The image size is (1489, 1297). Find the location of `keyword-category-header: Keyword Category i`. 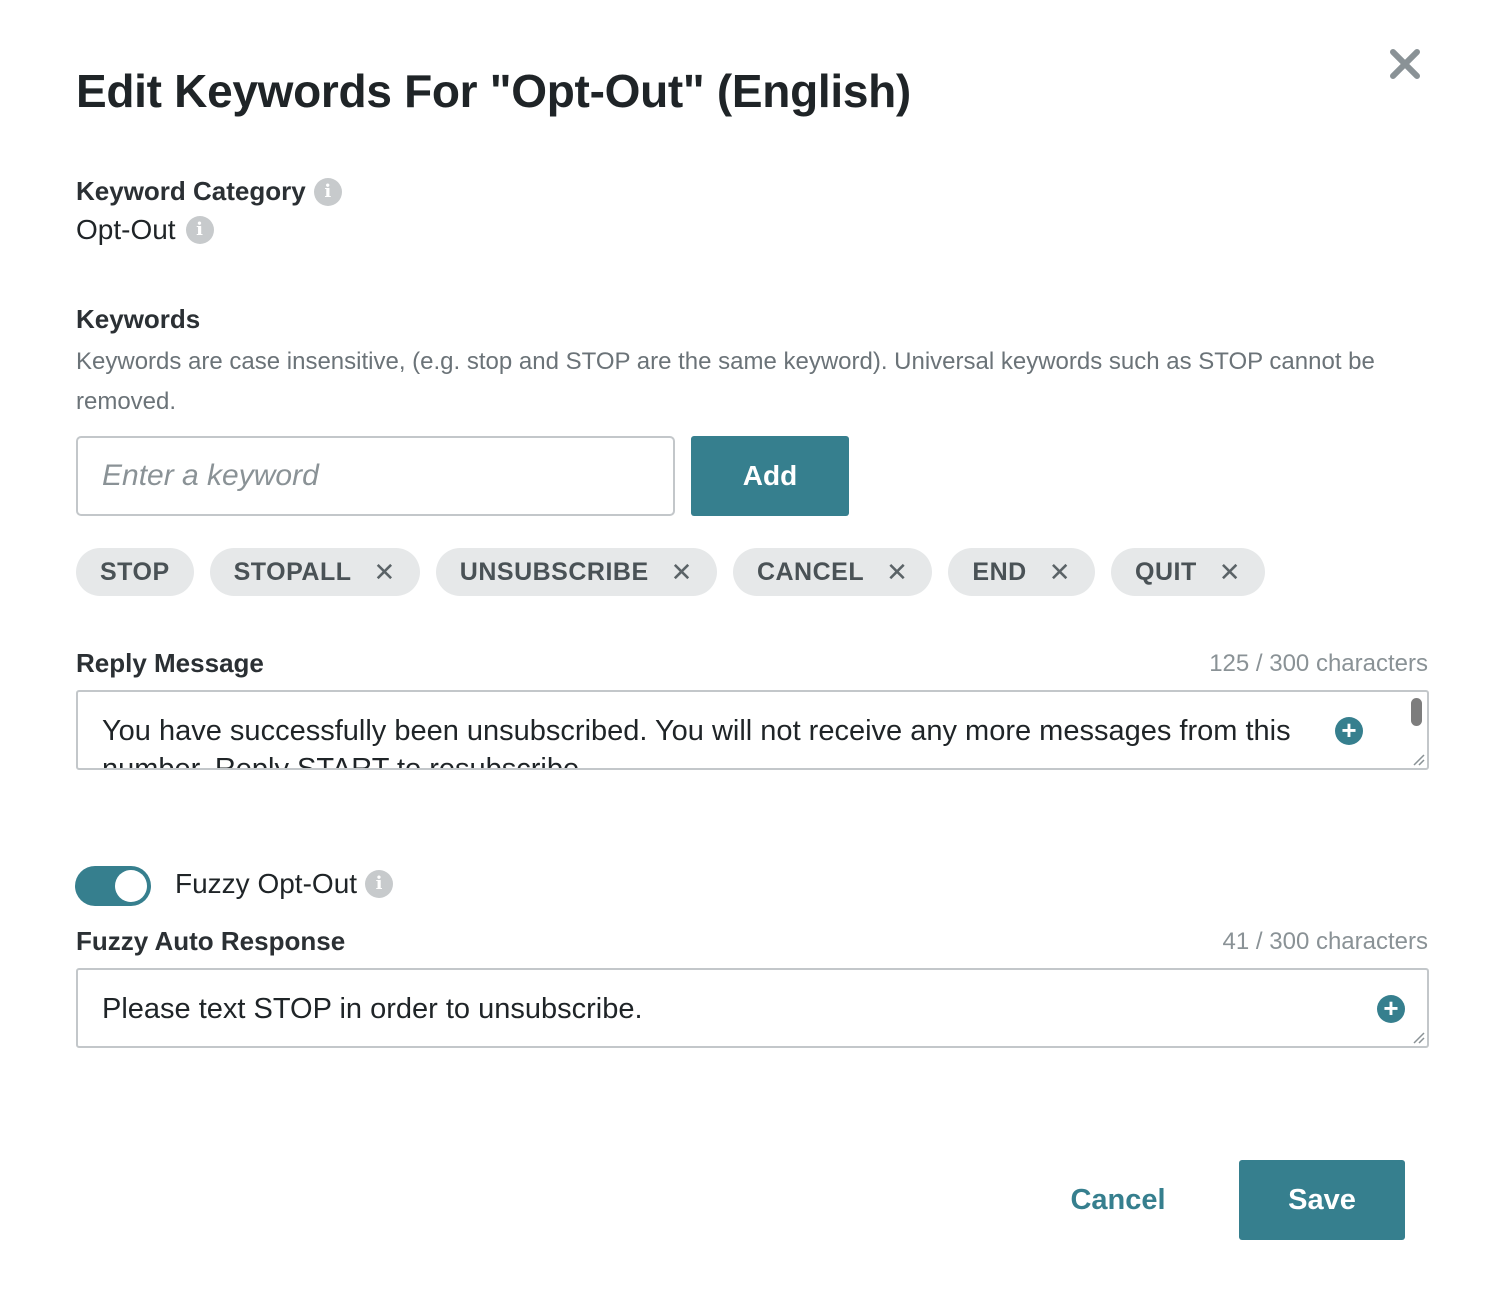

keyword-category-header: Keyword Category i is located at coordinates (209, 191).